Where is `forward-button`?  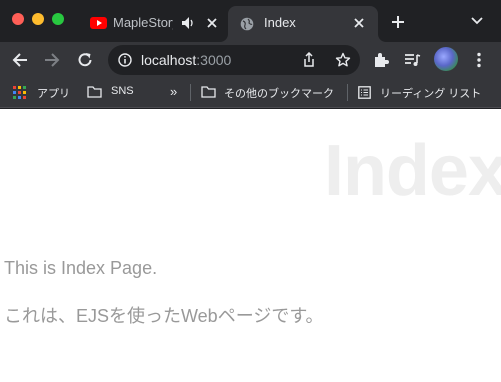
forward-button is located at coordinates (52, 60).